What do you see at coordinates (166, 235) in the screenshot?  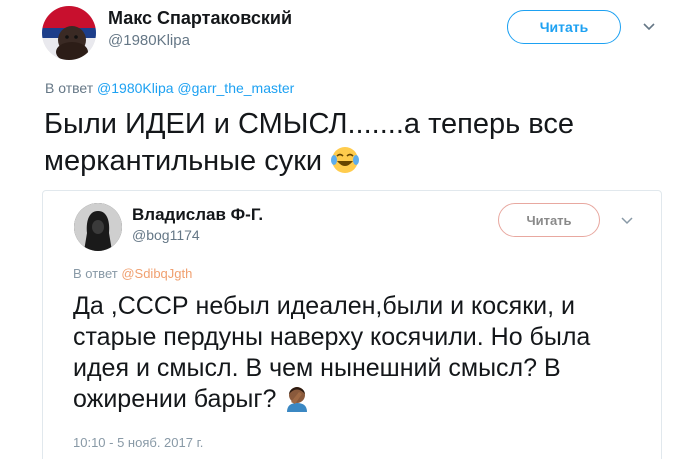 I see `quoted-author-handle: @bog1174` at bounding box center [166, 235].